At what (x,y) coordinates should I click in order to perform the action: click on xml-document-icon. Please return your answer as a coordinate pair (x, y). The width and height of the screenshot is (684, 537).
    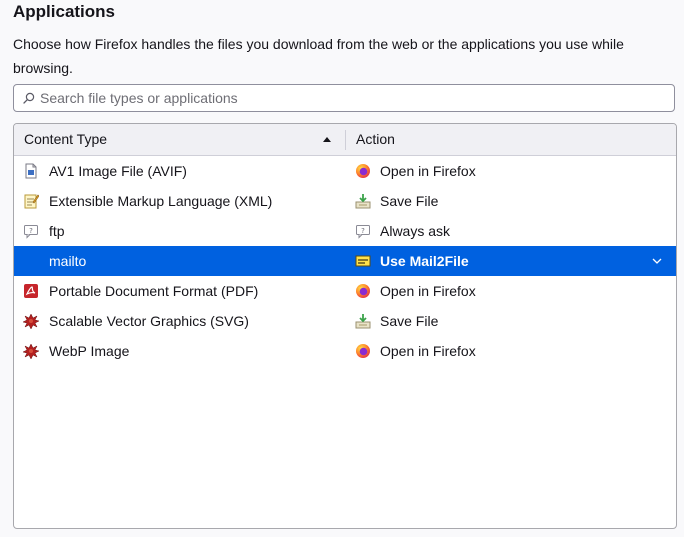
    Looking at the image, I should click on (31, 201).